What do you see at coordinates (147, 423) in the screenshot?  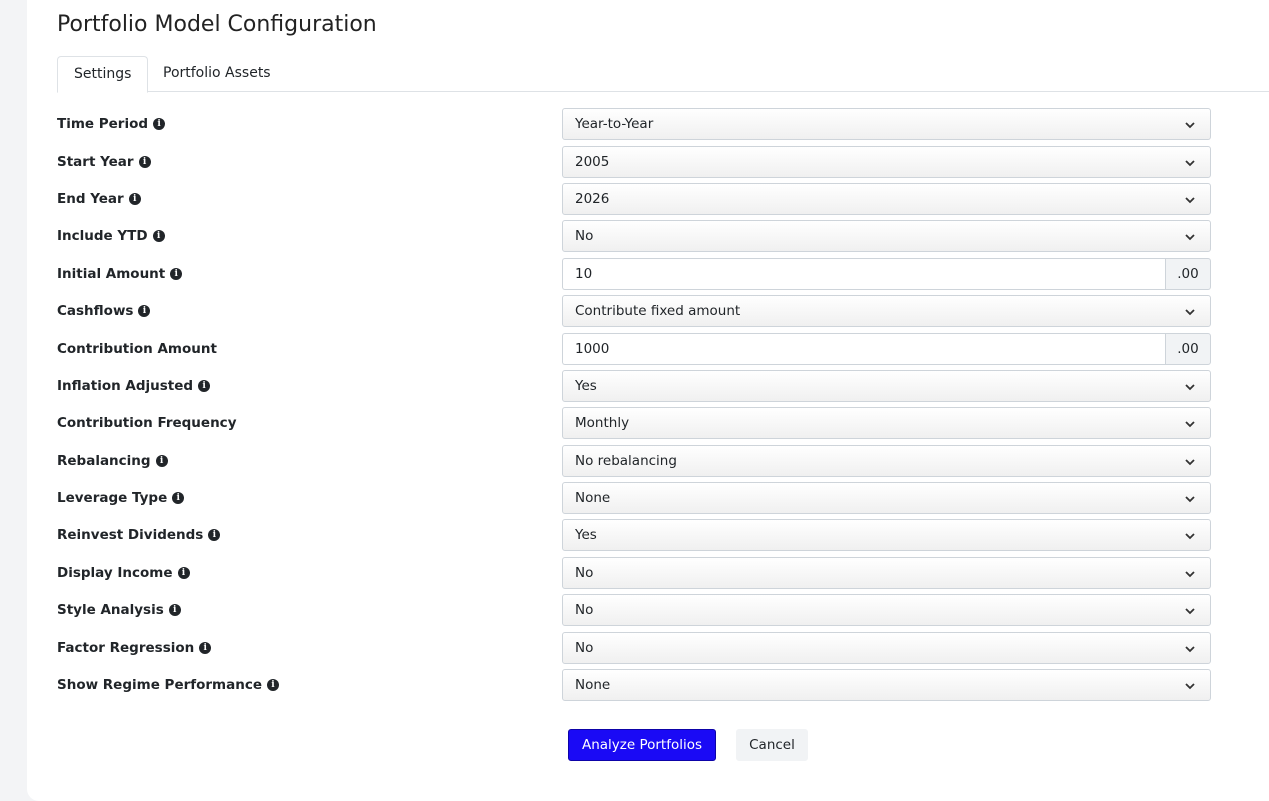 I see `contribution-frequency-label: Contribution Frequency` at bounding box center [147, 423].